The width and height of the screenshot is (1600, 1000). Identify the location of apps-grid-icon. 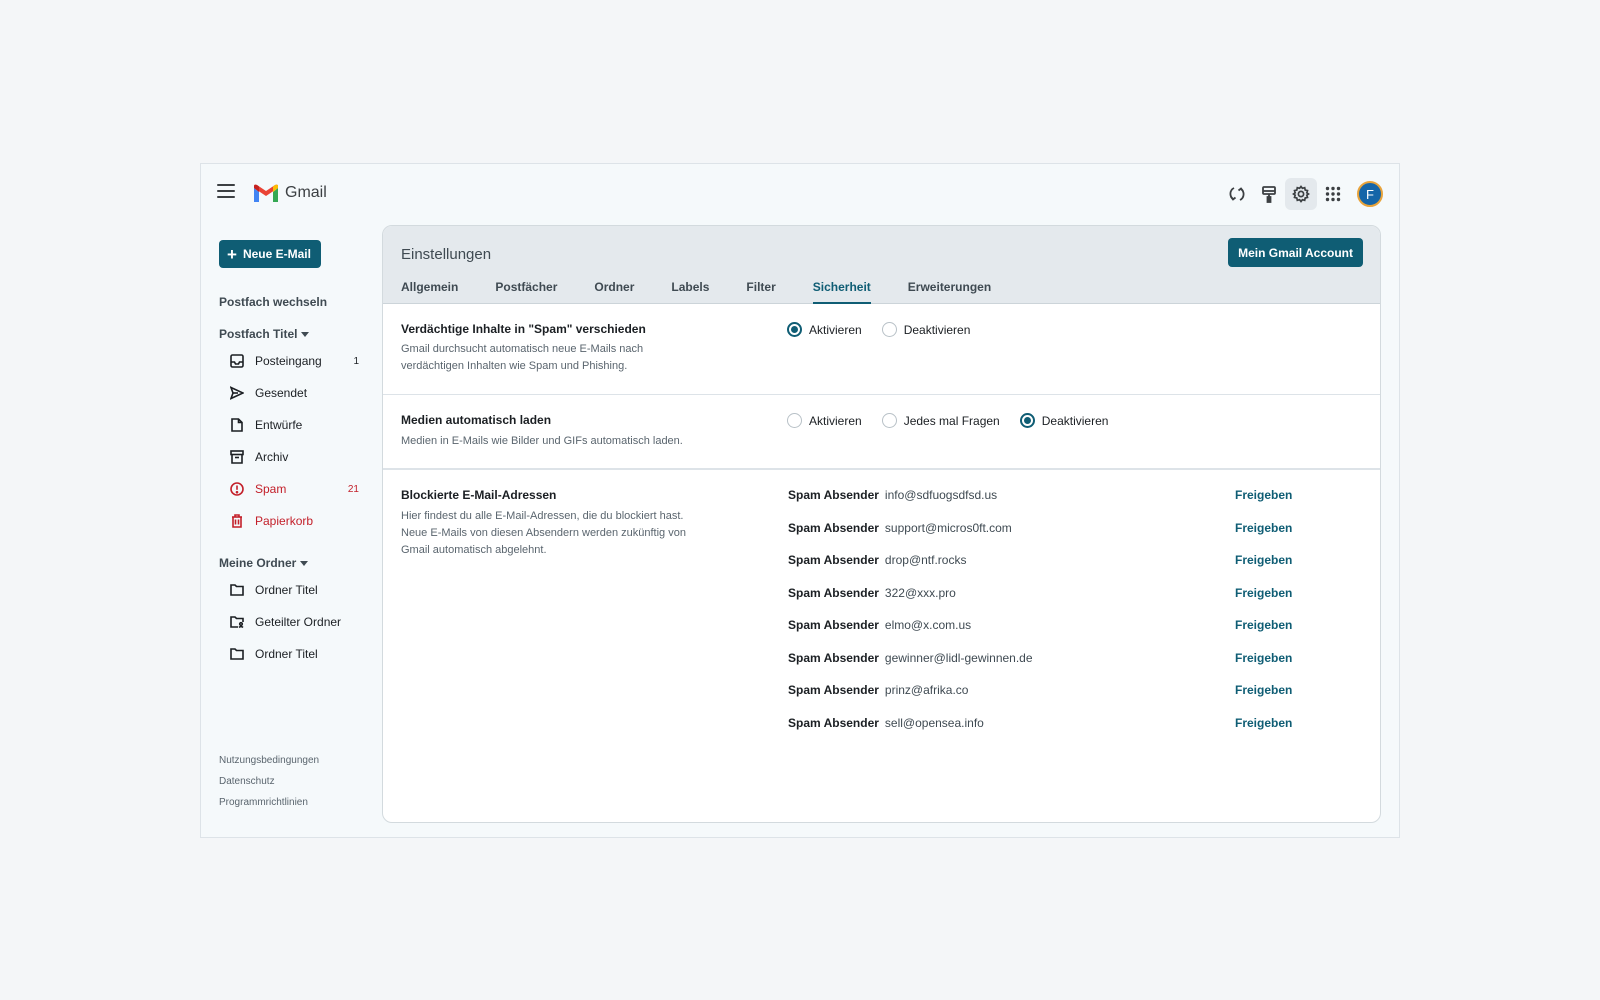
(1333, 194).